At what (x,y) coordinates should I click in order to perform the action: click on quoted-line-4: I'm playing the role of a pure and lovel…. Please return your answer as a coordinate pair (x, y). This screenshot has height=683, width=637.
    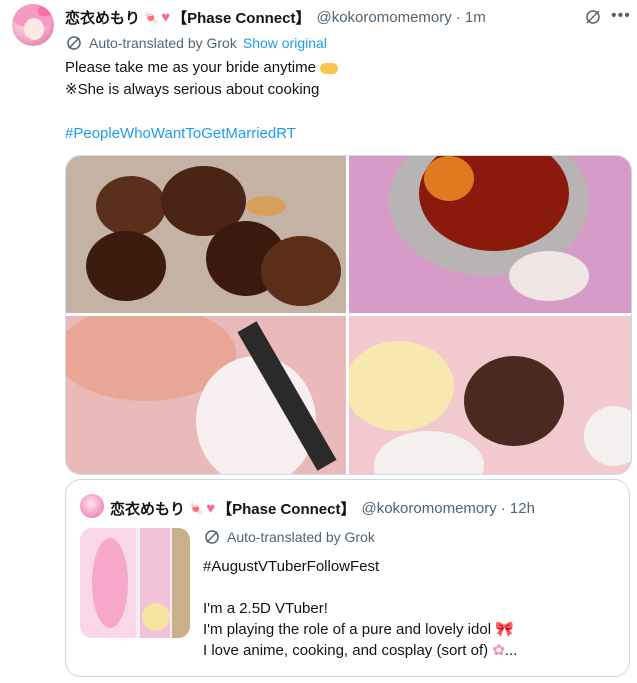
    Looking at the image, I should click on (347, 629).